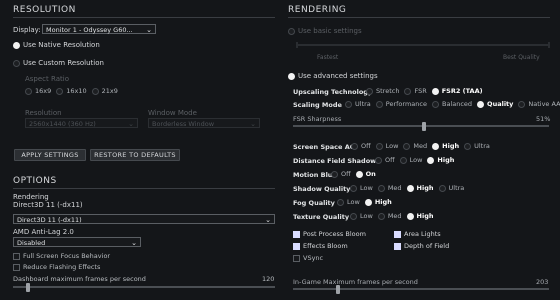 This screenshot has width=560, height=300. I want to click on rendering-api-dropdown: Direct3D 11 (-dx11) ⌄, so click(144, 219).